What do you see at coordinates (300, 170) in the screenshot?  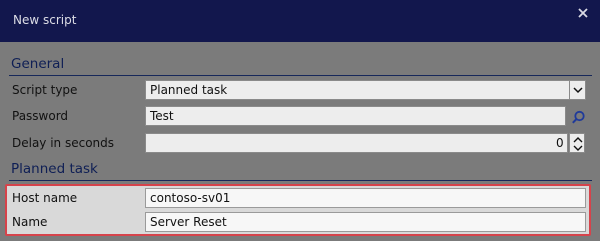 I see `planned-task-section-header: Planned task` at bounding box center [300, 170].